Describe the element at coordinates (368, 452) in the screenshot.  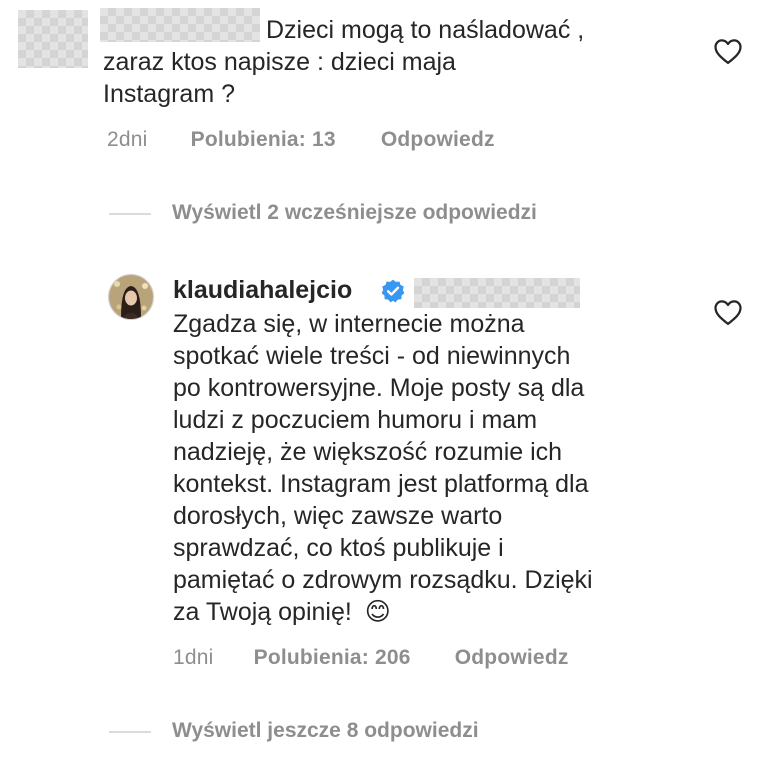
I see `reply-line: nadzieję, że większość rozumie ich` at that location.